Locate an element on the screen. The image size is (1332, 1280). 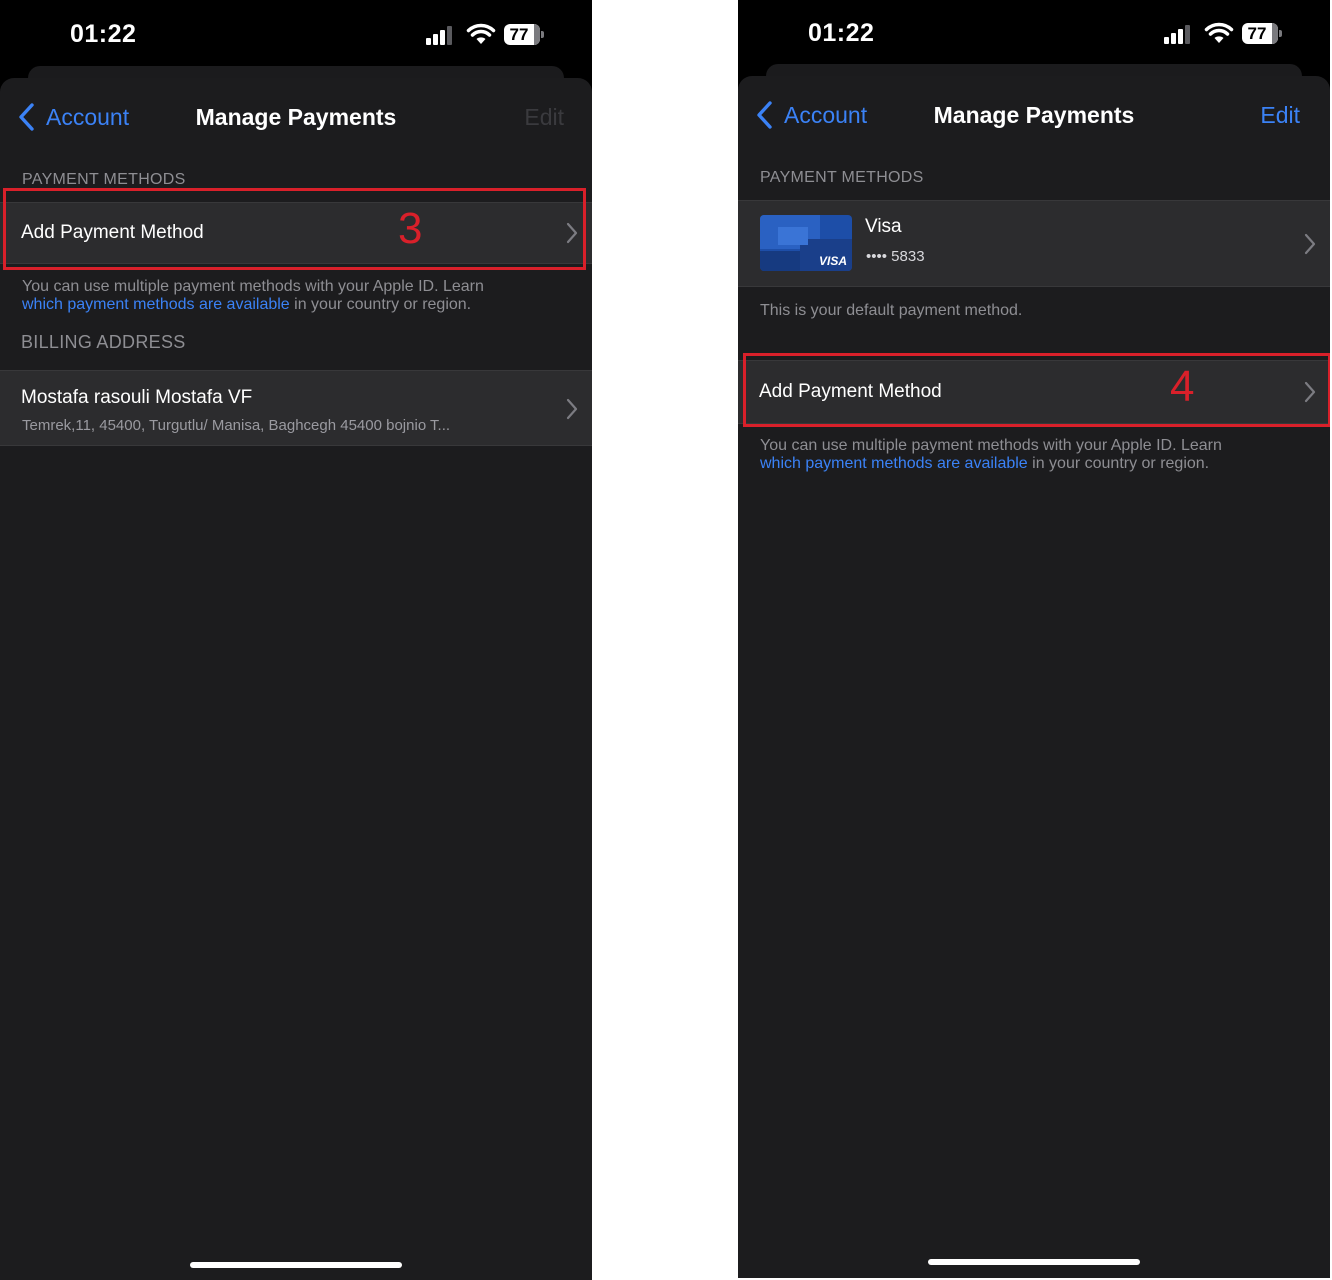
default-payment-note: This is your default payment method. is located at coordinates (891, 310).